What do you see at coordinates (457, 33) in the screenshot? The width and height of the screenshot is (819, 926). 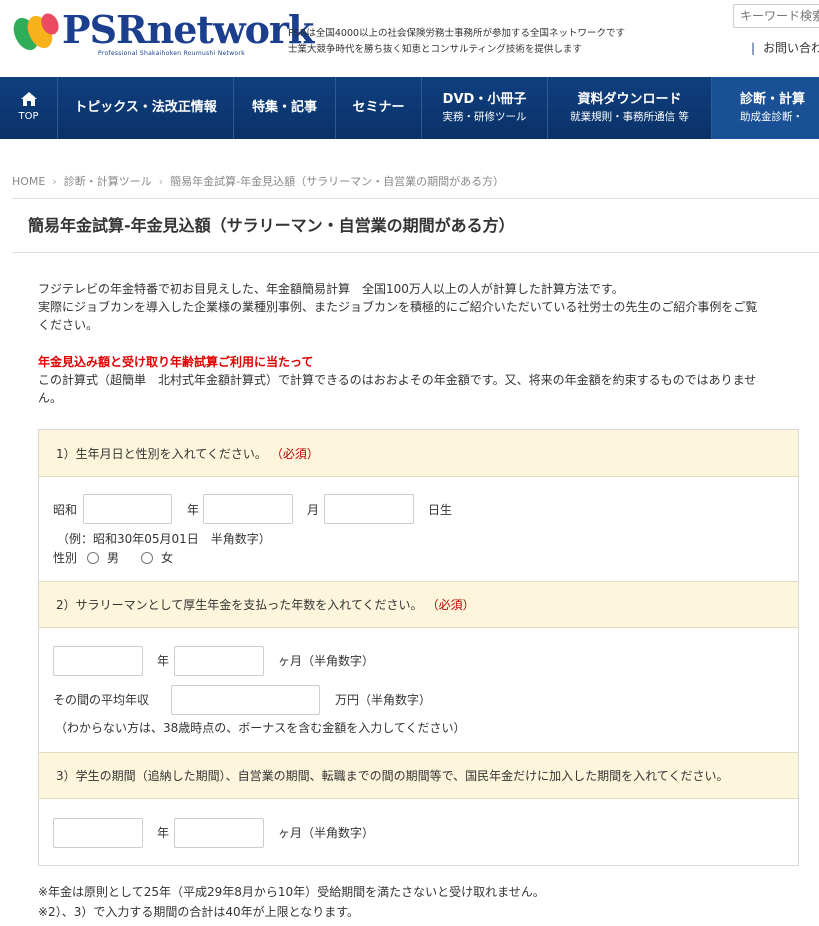 I see `tagline-1: PSRは全国4000以上の社会保険労務士事務所が参加する全国ネットワークです` at bounding box center [457, 33].